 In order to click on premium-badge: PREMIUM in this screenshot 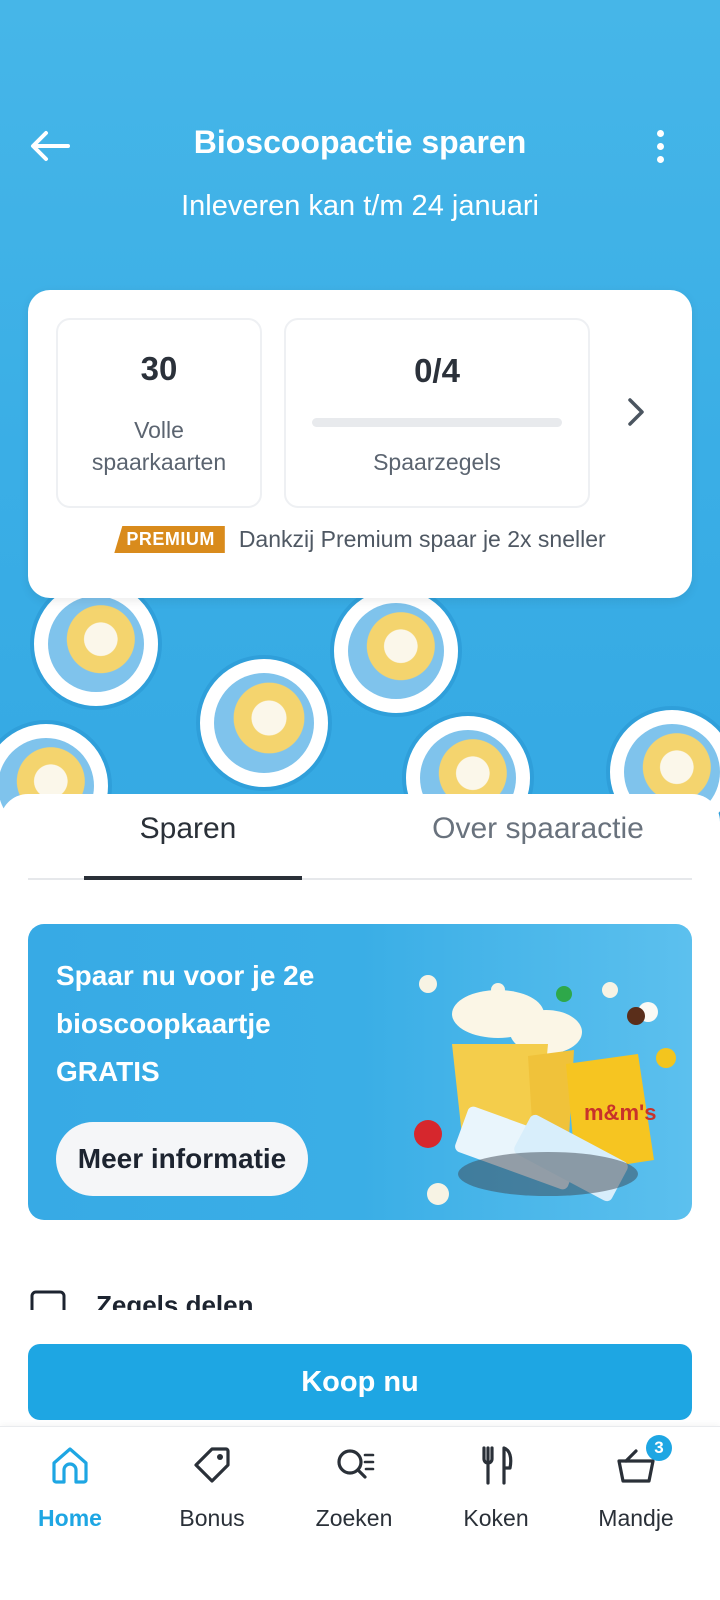, I will do `click(169, 539)`.